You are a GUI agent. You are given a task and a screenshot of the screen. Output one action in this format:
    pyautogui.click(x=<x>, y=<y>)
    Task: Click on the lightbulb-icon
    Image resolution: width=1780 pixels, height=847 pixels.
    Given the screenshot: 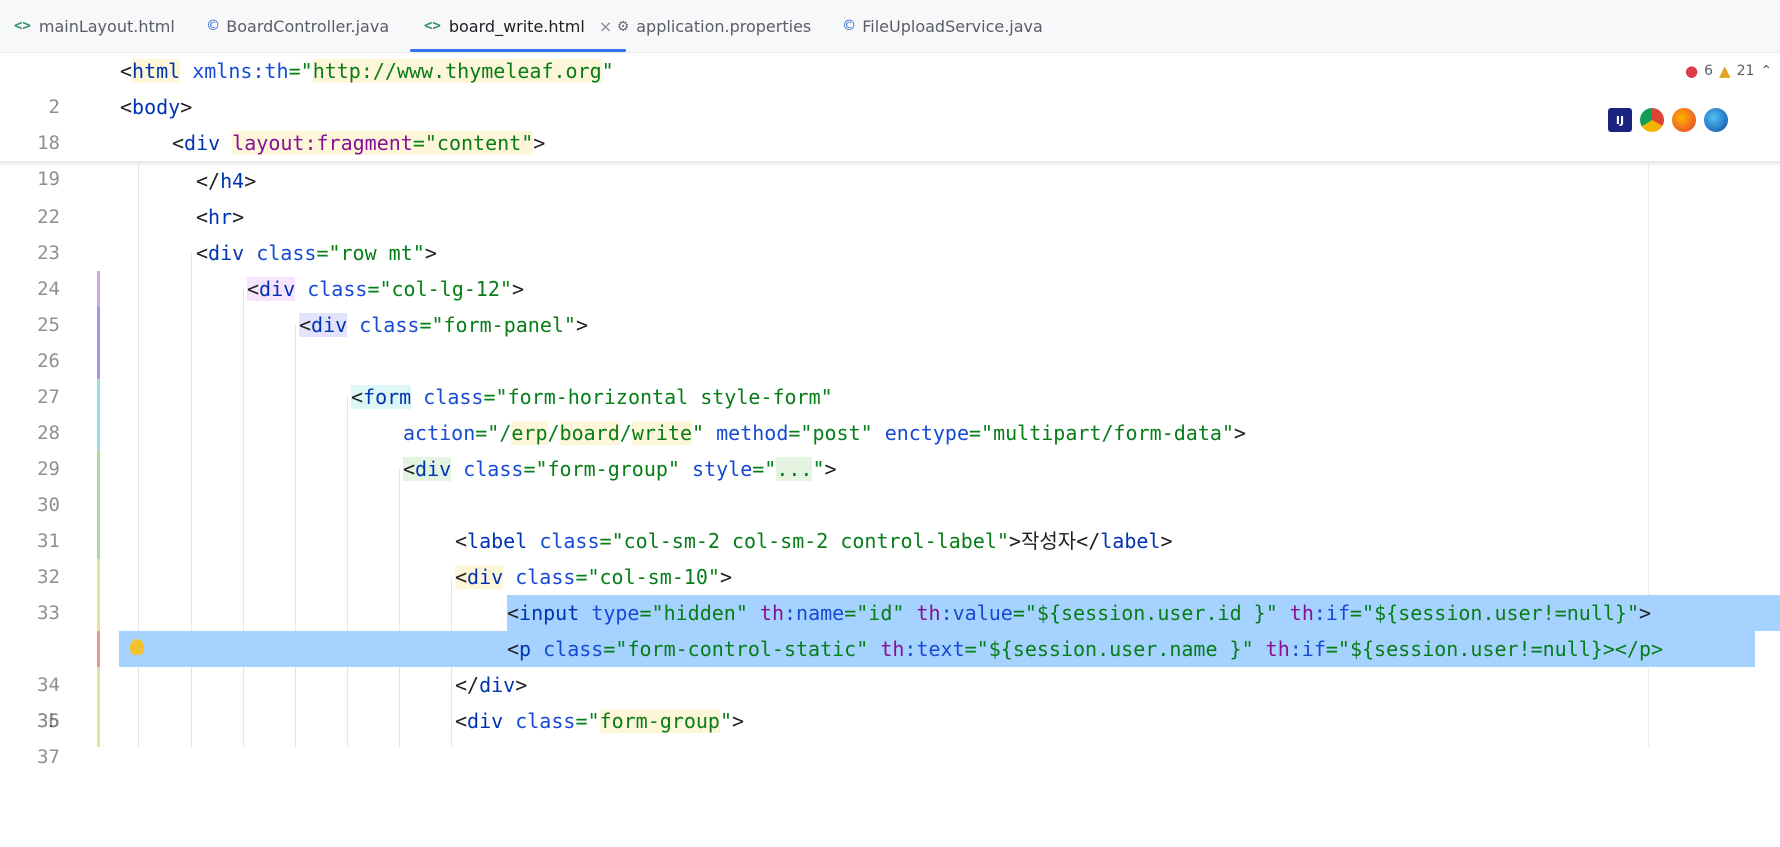 What is the action you would take?
    pyautogui.click(x=137, y=647)
    